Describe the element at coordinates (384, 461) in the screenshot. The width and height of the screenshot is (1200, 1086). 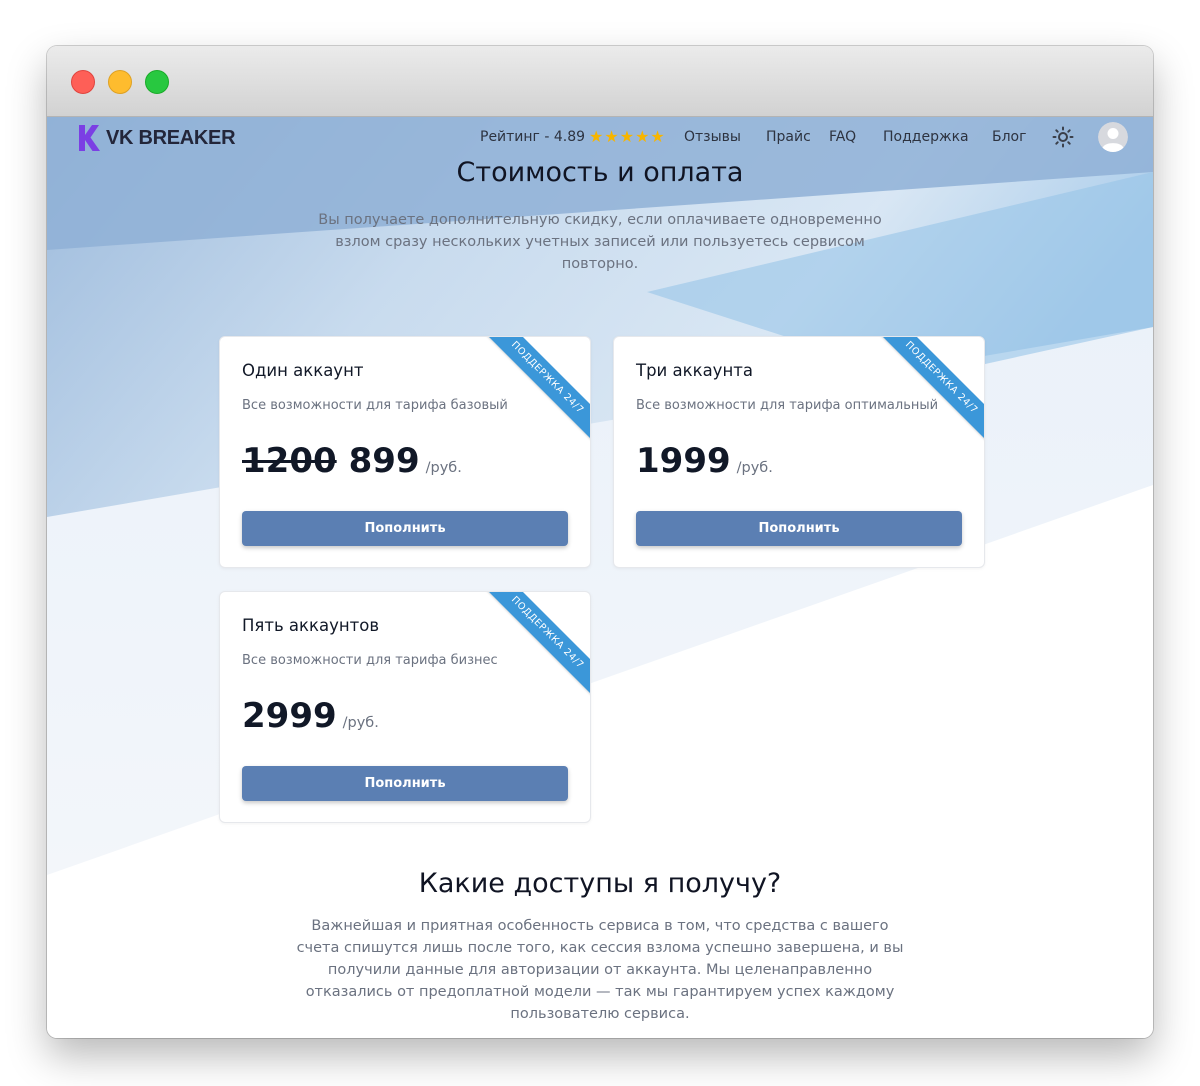
I see `plan-price: 899` at that location.